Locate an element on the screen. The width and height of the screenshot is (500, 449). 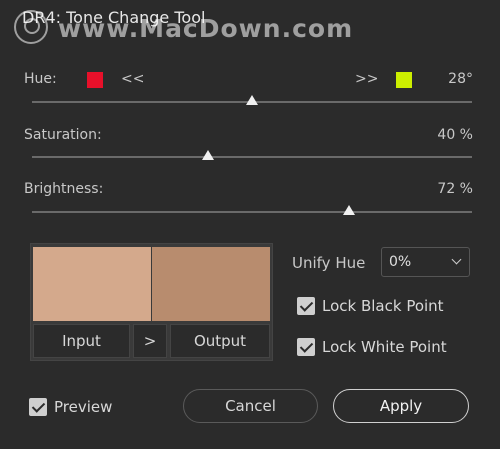
brightness-label: Brightness: is located at coordinates (64, 189).